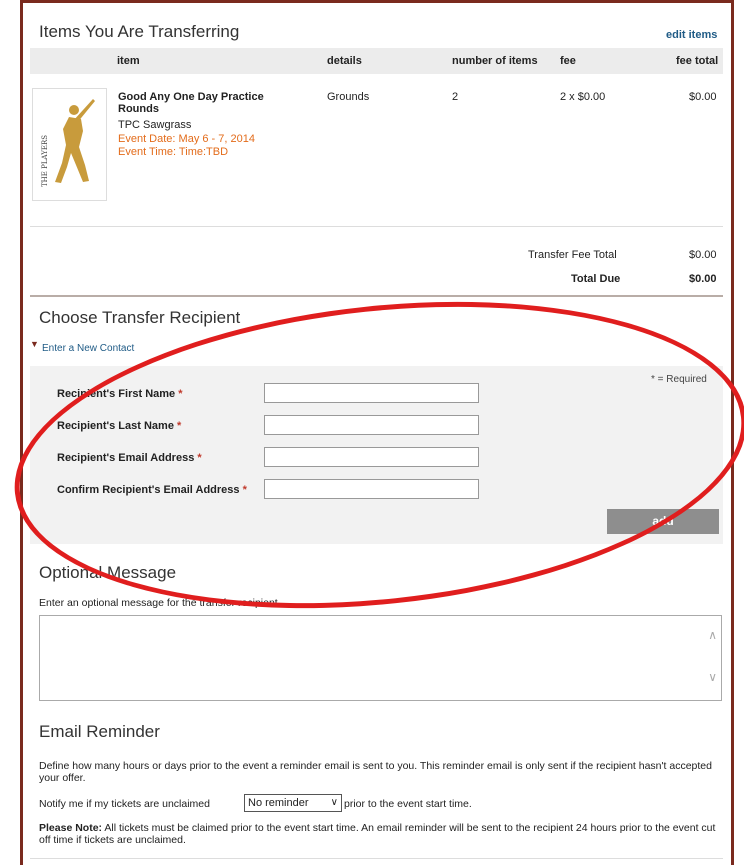 The height and width of the screenshot is (865, 744). Describe the element at coordinates (348, 97) in the screenshot. I see `item-details: Grounds` at that location.